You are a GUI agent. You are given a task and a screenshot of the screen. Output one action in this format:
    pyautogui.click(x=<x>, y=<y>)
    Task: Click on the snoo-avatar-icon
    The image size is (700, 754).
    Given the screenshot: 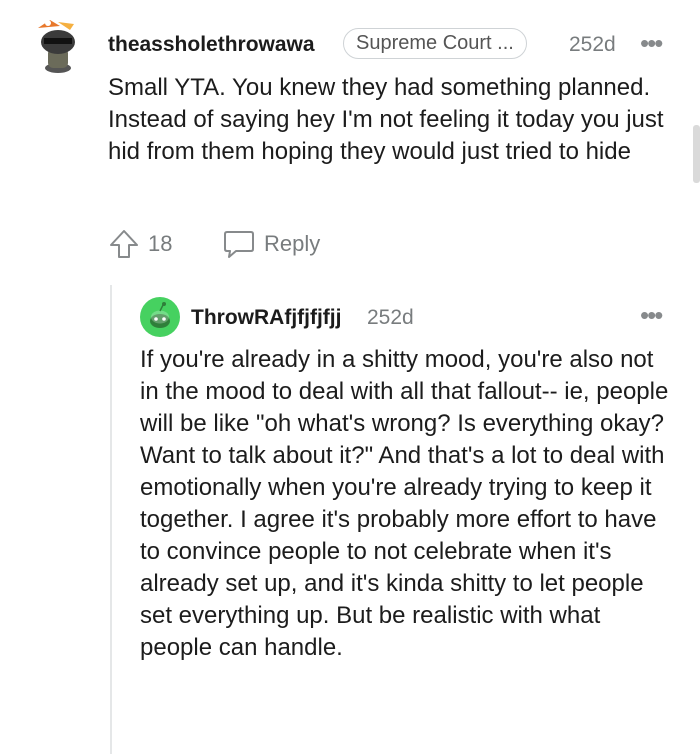 What is the action you would take?
    pyautogui.click(x=56, y=46)
    